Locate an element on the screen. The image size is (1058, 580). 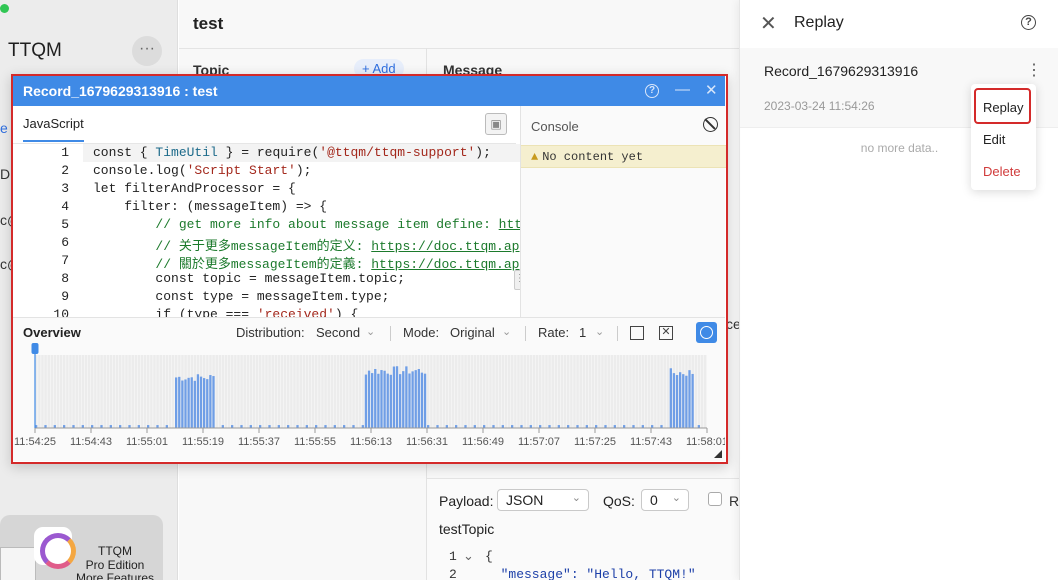
mode-select: Original is located at coordinates (472, 332).